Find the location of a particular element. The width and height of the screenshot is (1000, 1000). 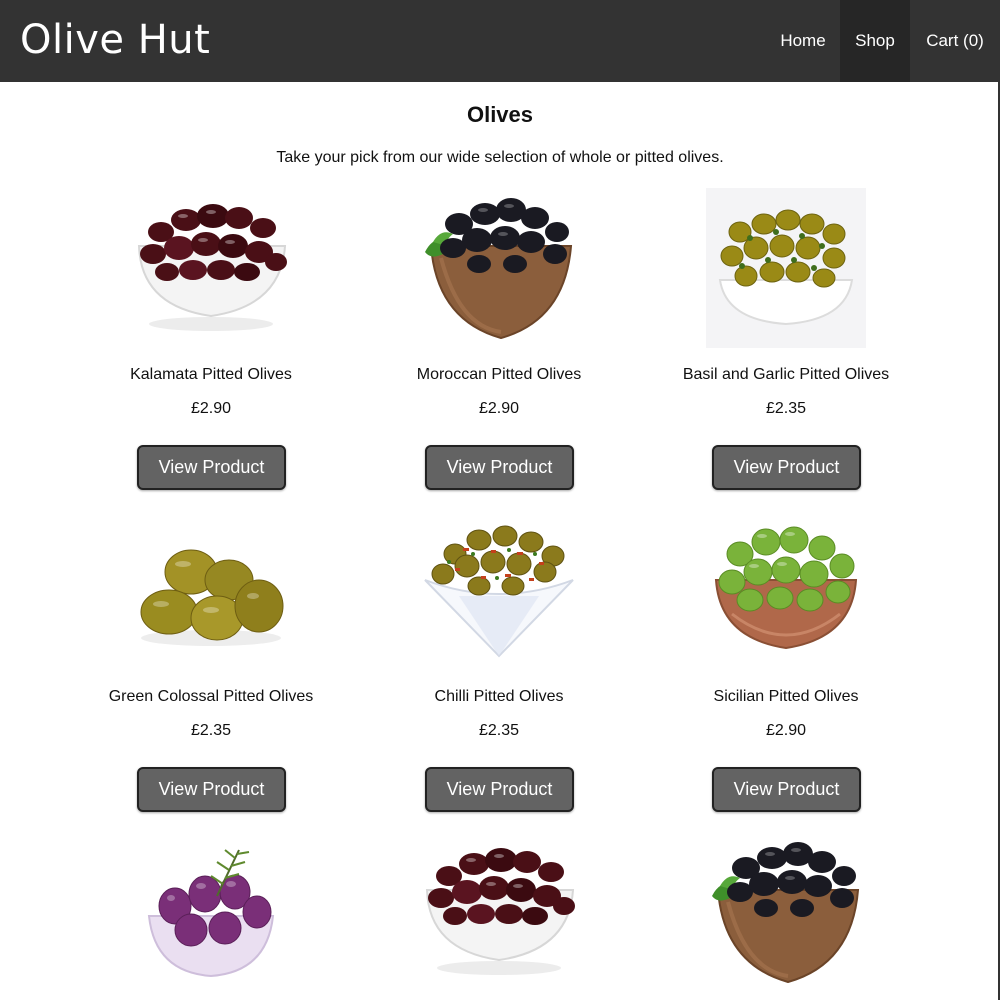

basil-garlic-olives-image is located at coordinates (786, 268).